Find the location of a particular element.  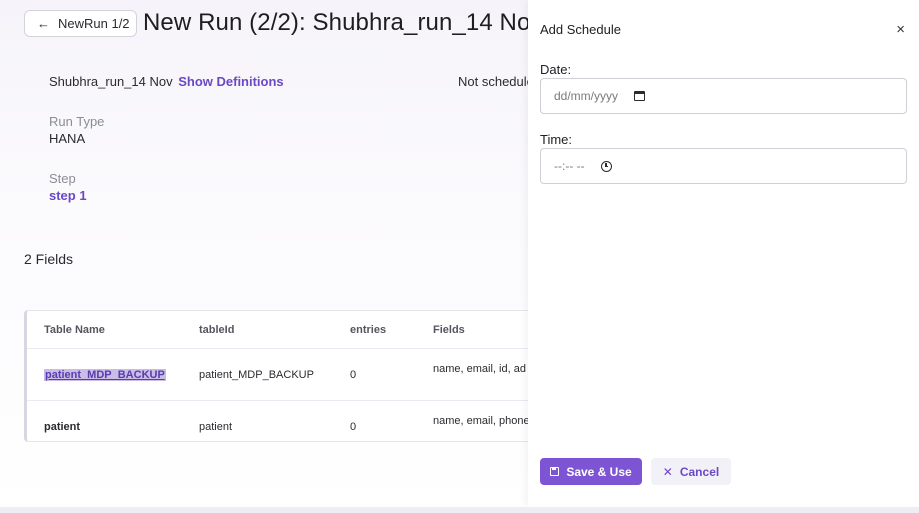

show-definitions-link: Show Definitions is located at coordinates (230, 81).